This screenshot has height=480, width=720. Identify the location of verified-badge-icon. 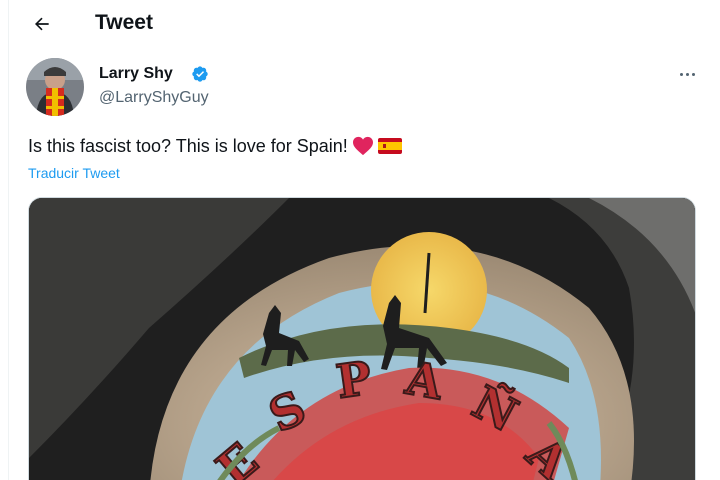
(200, 74).